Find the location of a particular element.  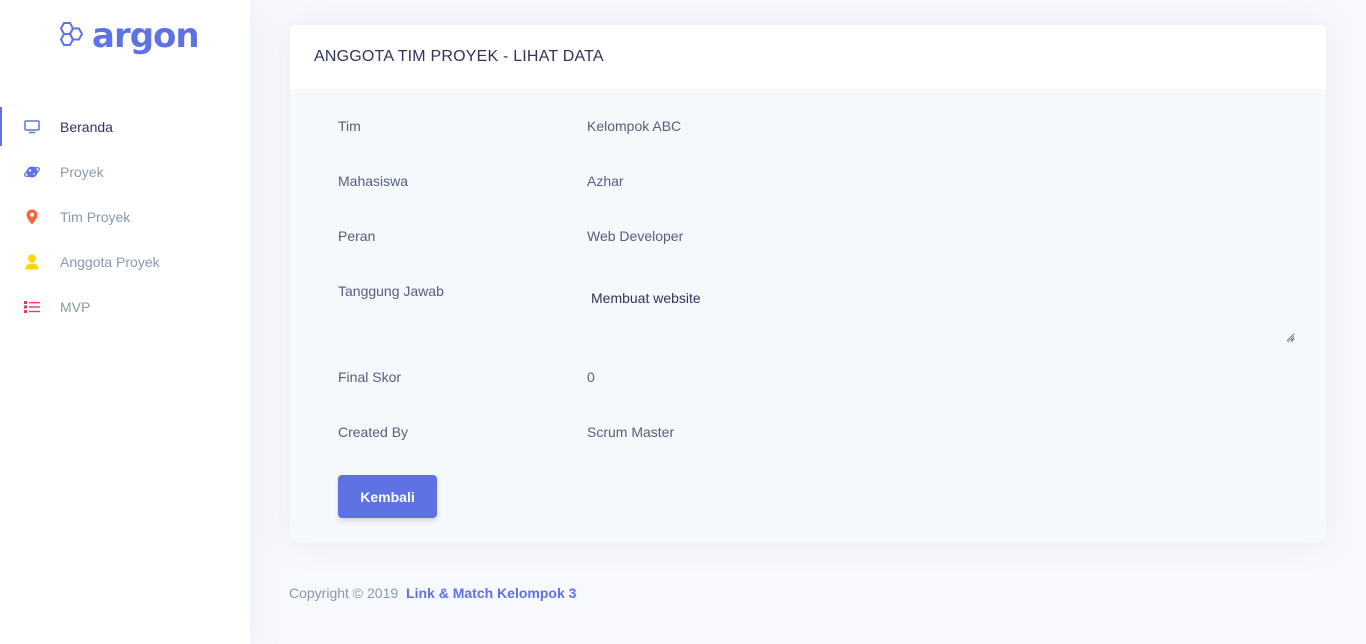

card-header: ANGGOTA TIM PROYEK - LIHAT DATA is located at coordinates (808, 57).